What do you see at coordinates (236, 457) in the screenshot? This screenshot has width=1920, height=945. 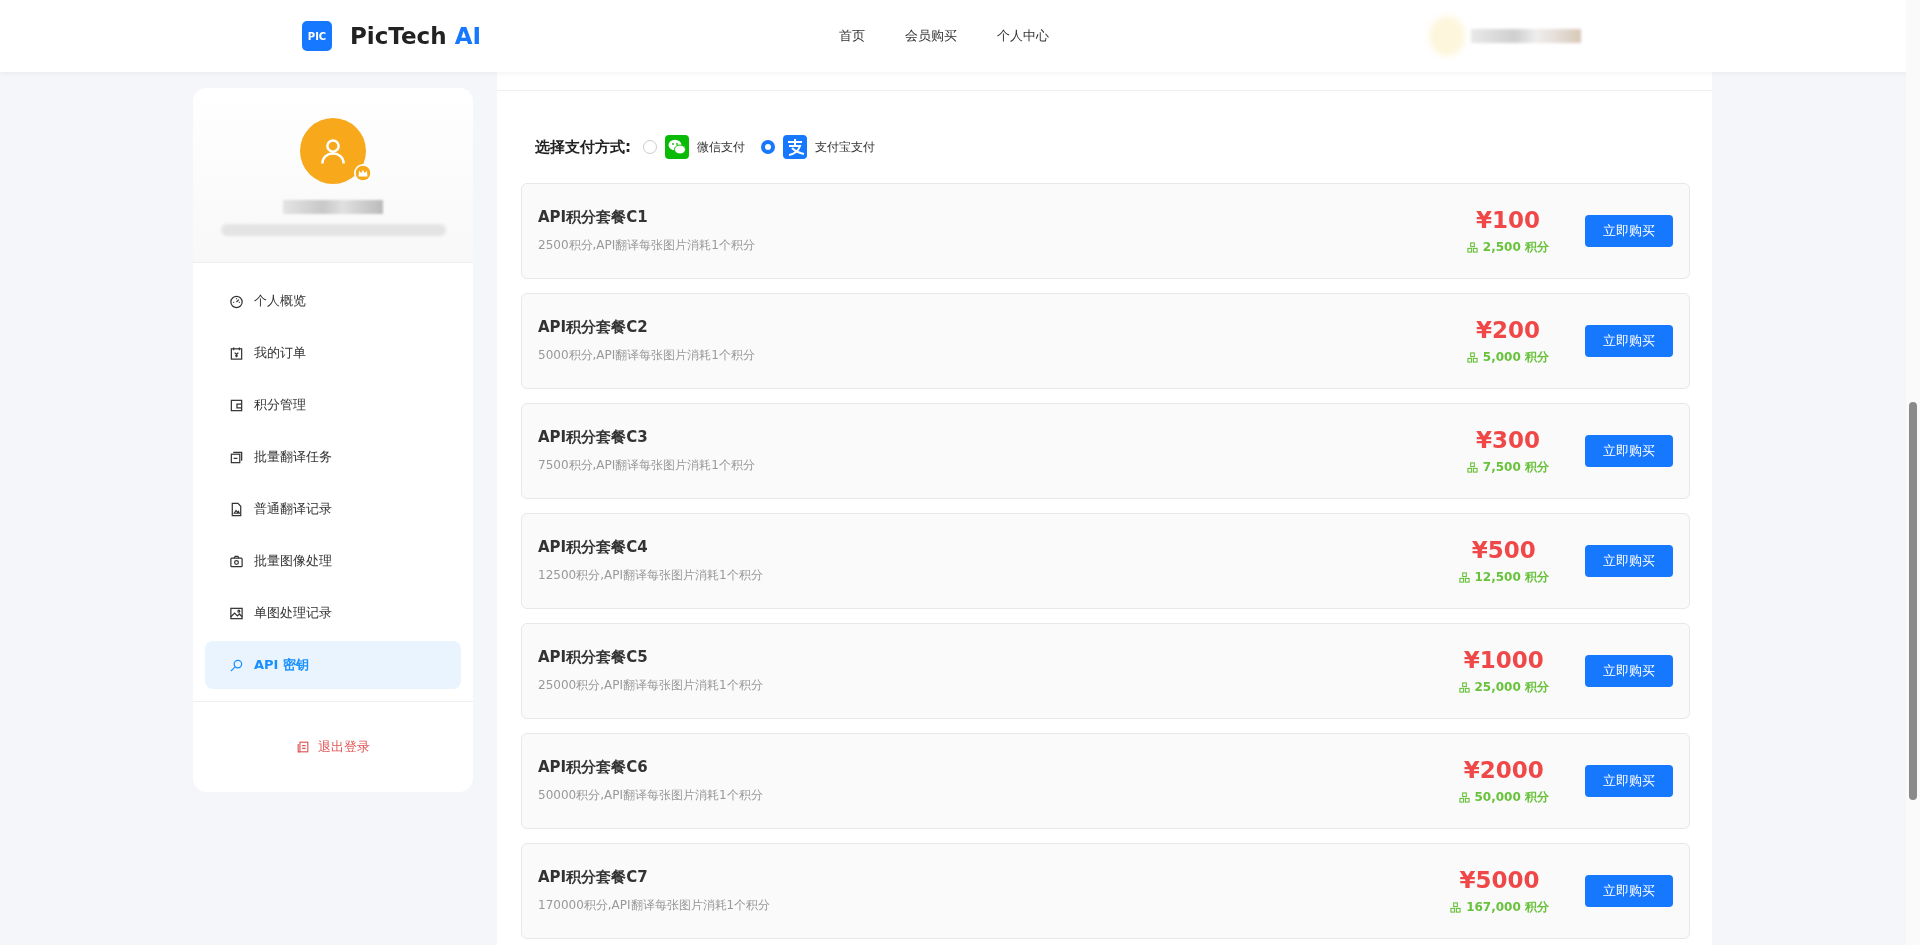 I see `copy-icon` at bounding box center [236, 457].